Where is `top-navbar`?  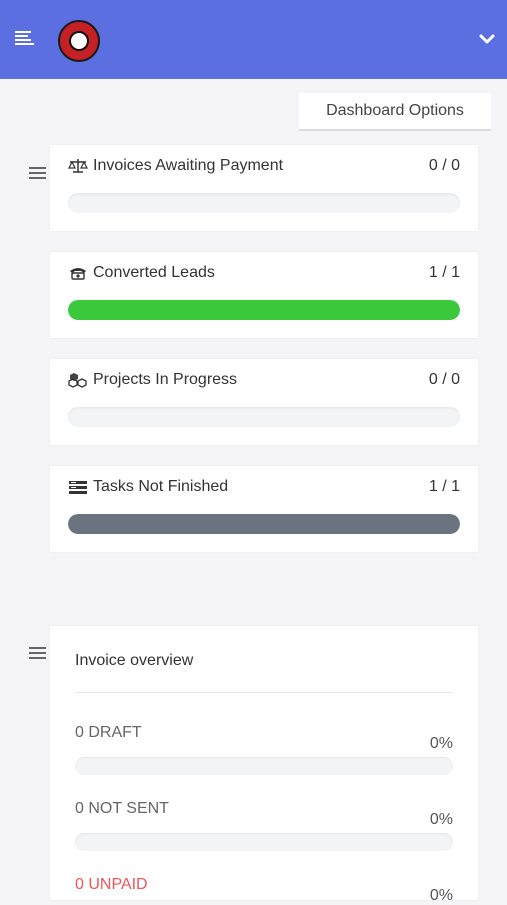 top-navbar is located at coordinates (253, 39).